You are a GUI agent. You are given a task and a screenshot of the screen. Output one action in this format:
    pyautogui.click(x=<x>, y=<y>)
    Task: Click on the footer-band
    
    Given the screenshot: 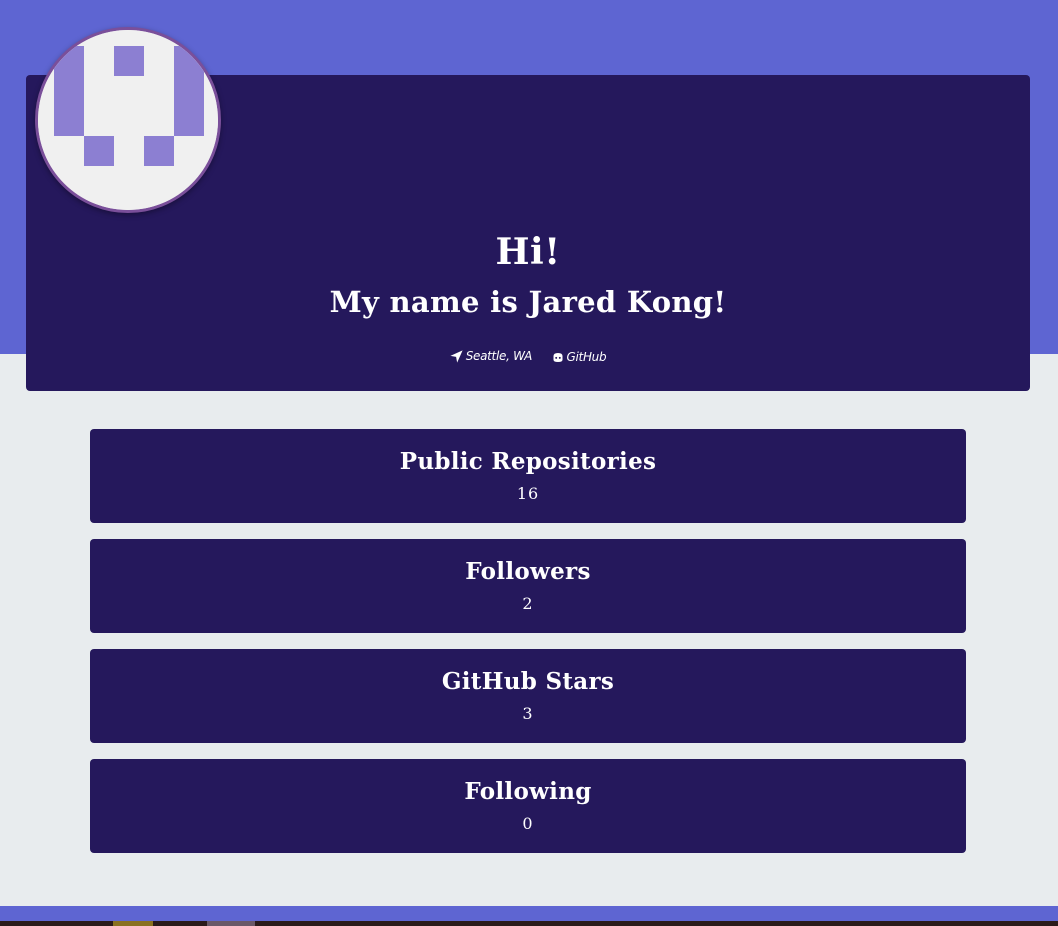 What is the action you would take?
    pyautogui.click(x=529, y=913)
    